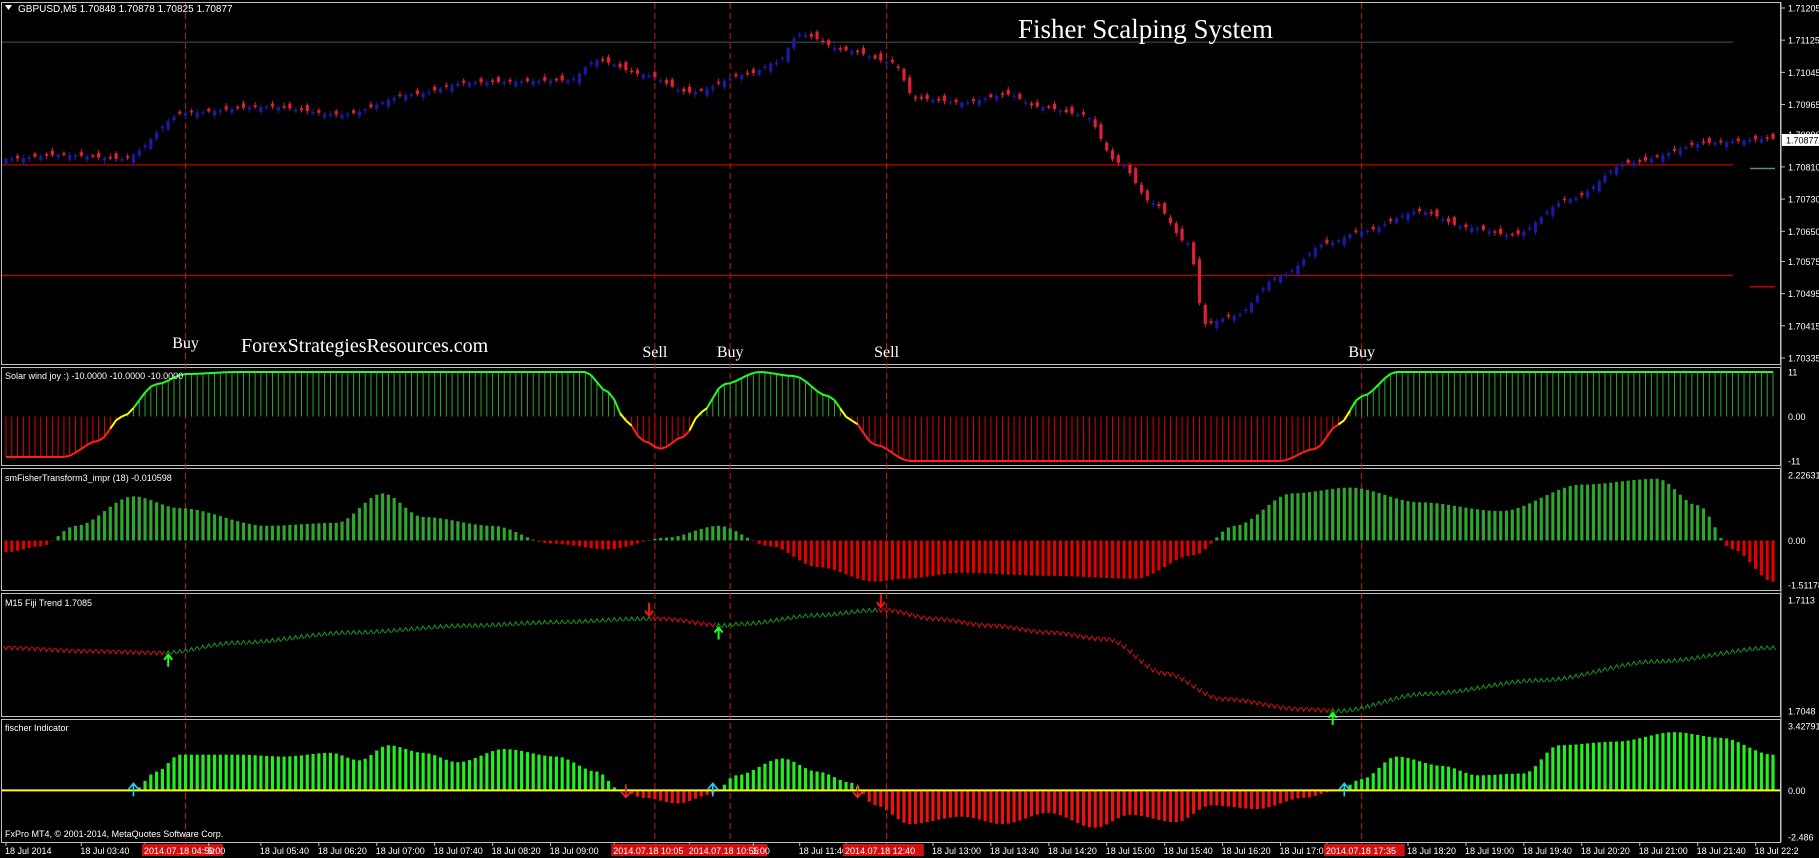 Image resolution: width=1819 pixels, height=858 pixels. What do you see at coordinates (1777, 851) in the screenshot?
I see `time-label: 18 Jul 22:2` at bounding box center [1777, 851].